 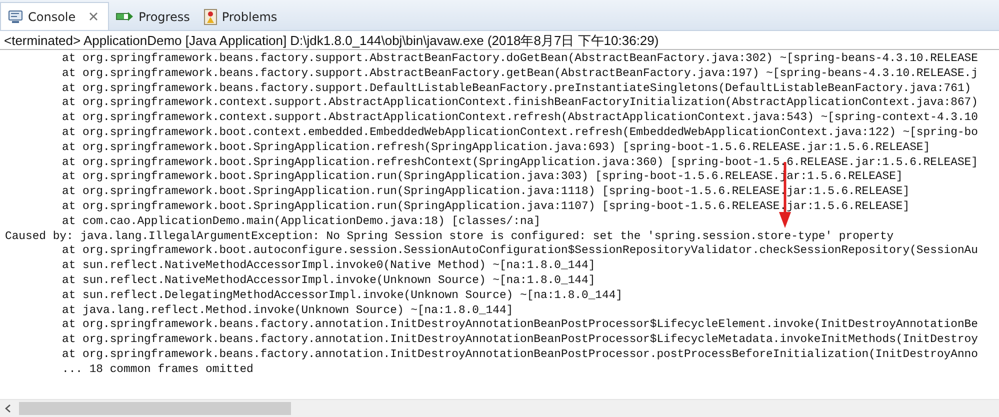 What do you see at coordinates (342, 296) in the screenshot?
I see `console-line: at sun.reflect.DelegatingMethodAccessorImpl.invoke(Unknown Source) ~[na:1.8.0_144]` at bounding box center [342, 296].